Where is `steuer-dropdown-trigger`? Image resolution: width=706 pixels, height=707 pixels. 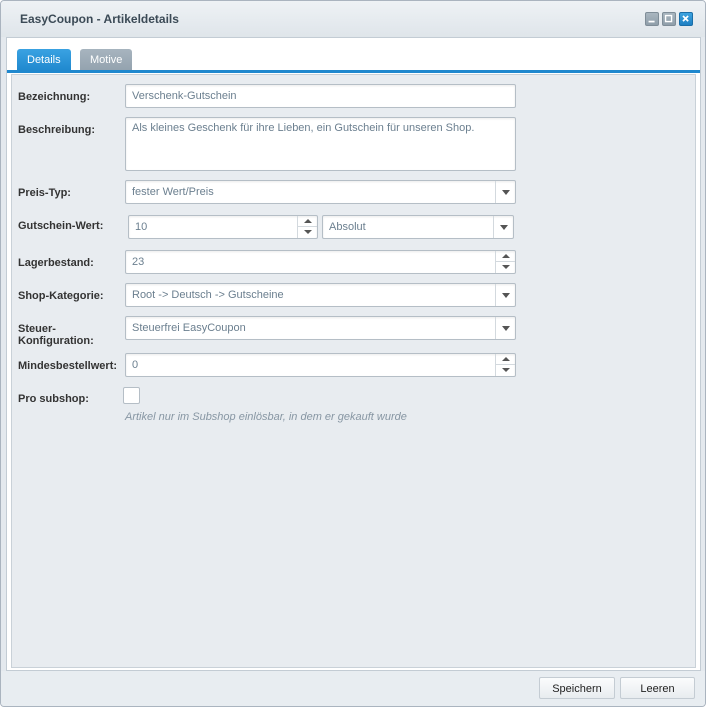 steuer-dropdown-trigger is located at coordinates (505, 328).